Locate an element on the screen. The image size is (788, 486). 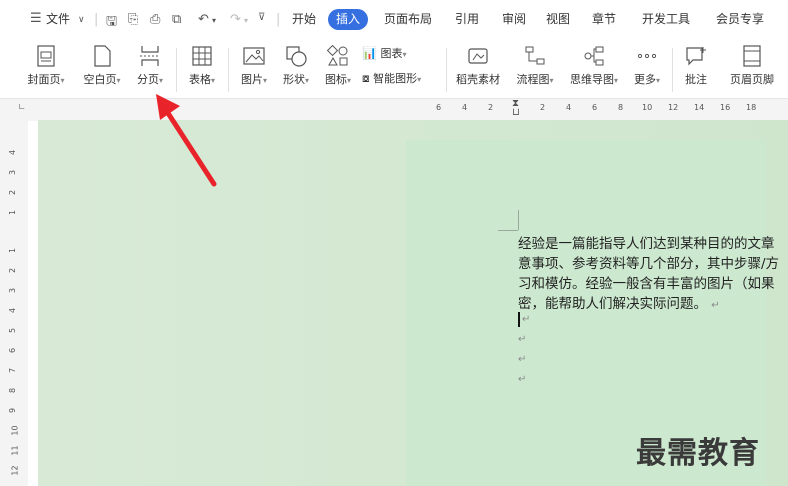
picture-icon is located at coordinates (254, 56).